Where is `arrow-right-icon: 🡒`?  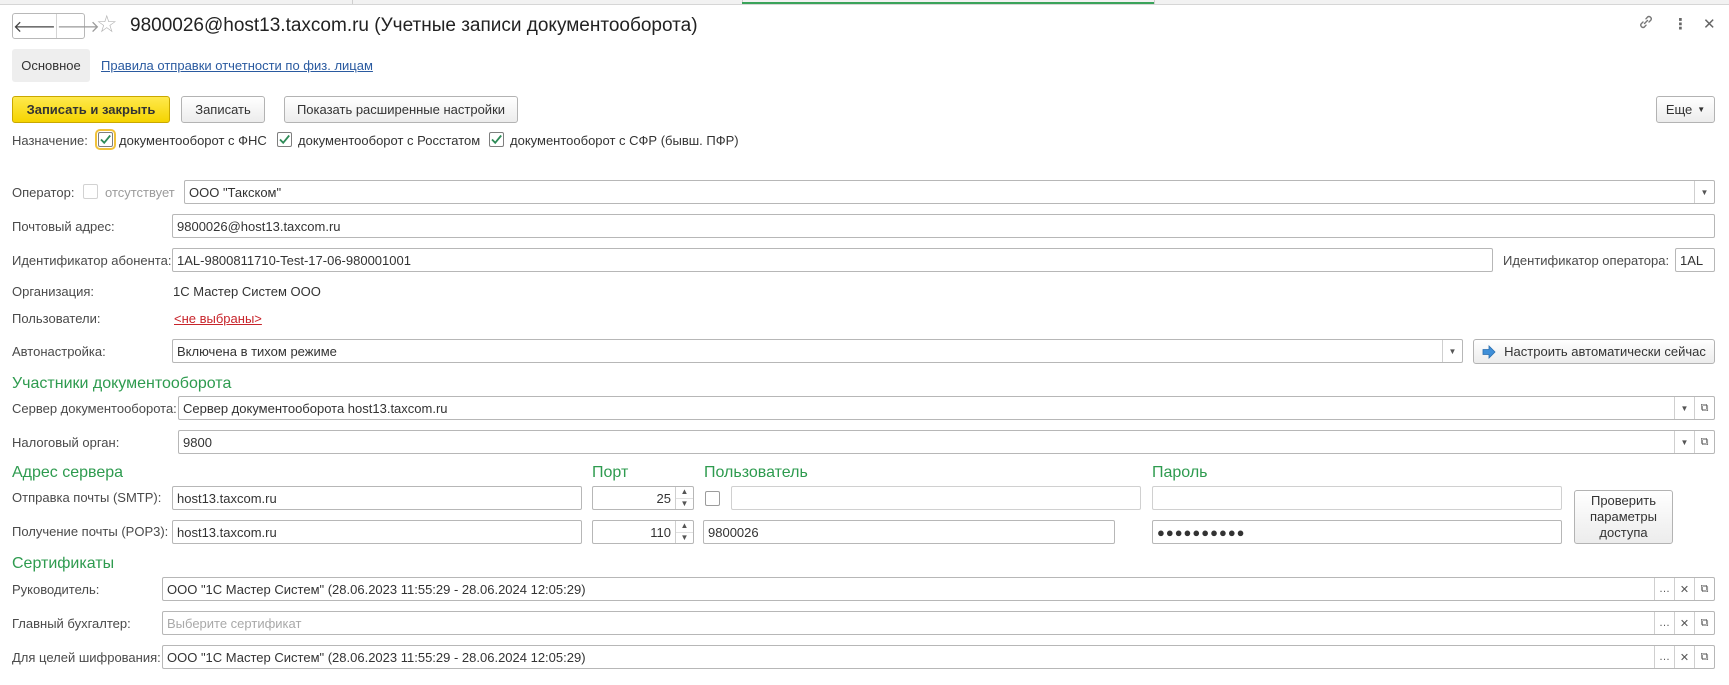 arrow-right-icon: 🡒 is located at coordinates (78, 27).